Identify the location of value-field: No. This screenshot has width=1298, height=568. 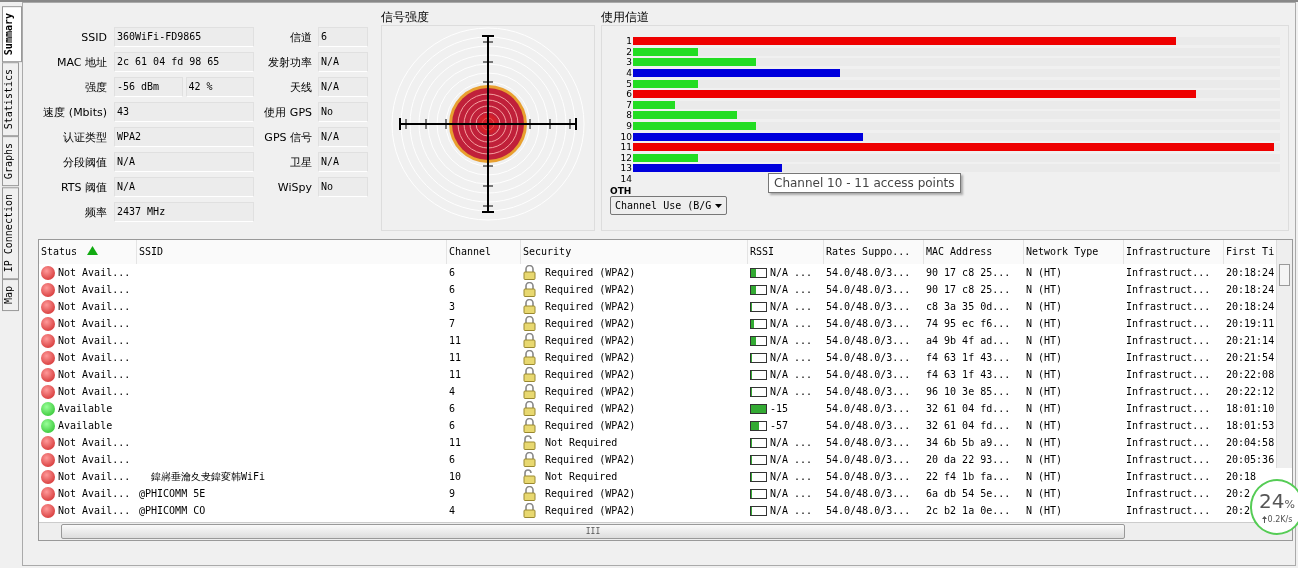
(343, 187).